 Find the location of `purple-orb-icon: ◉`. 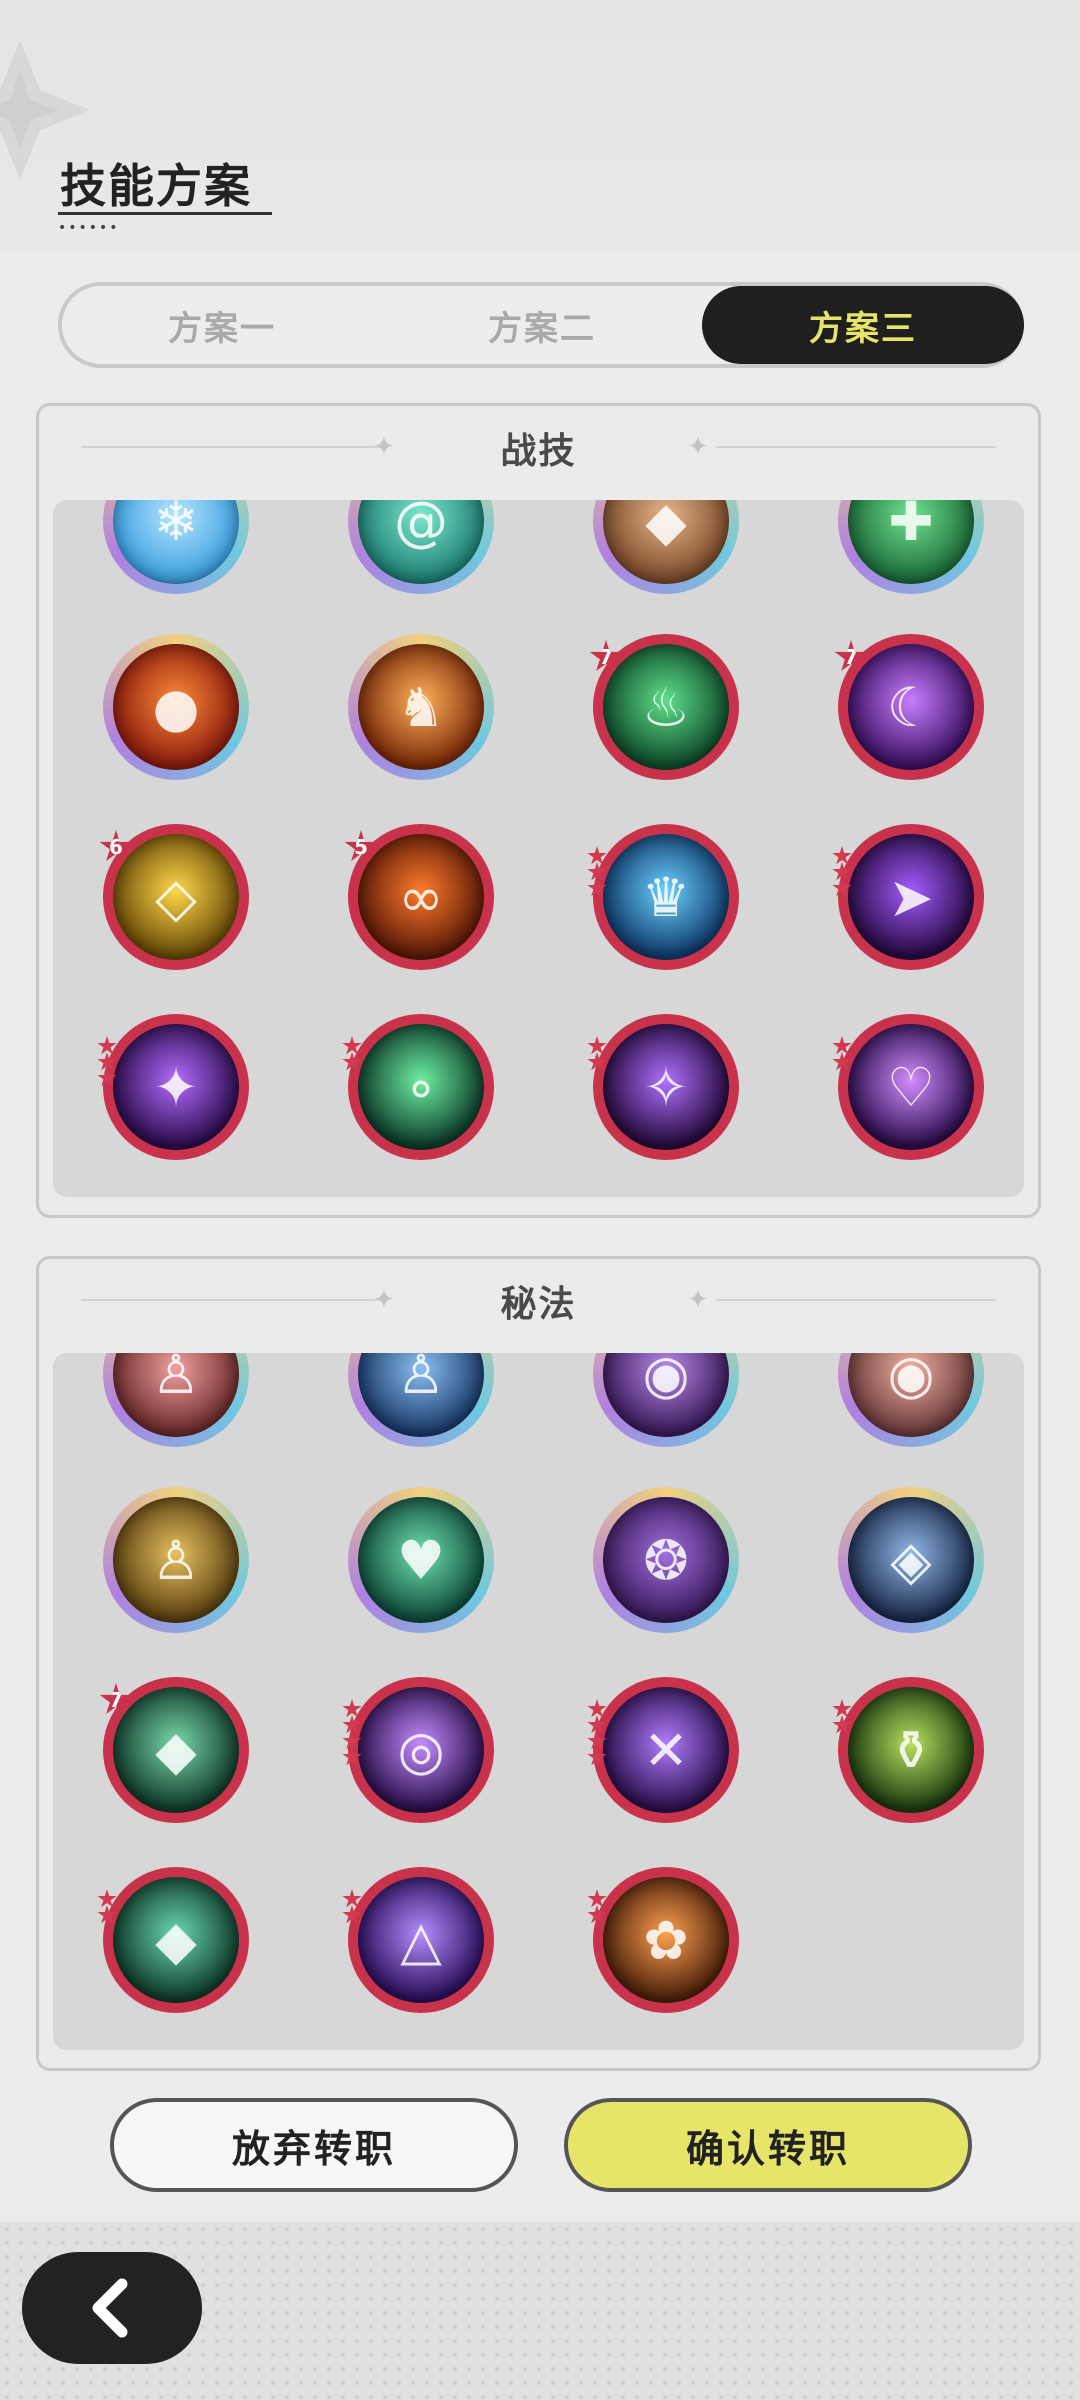

purple-orb-icon: ◉ is located at coordinates (666, 1379).